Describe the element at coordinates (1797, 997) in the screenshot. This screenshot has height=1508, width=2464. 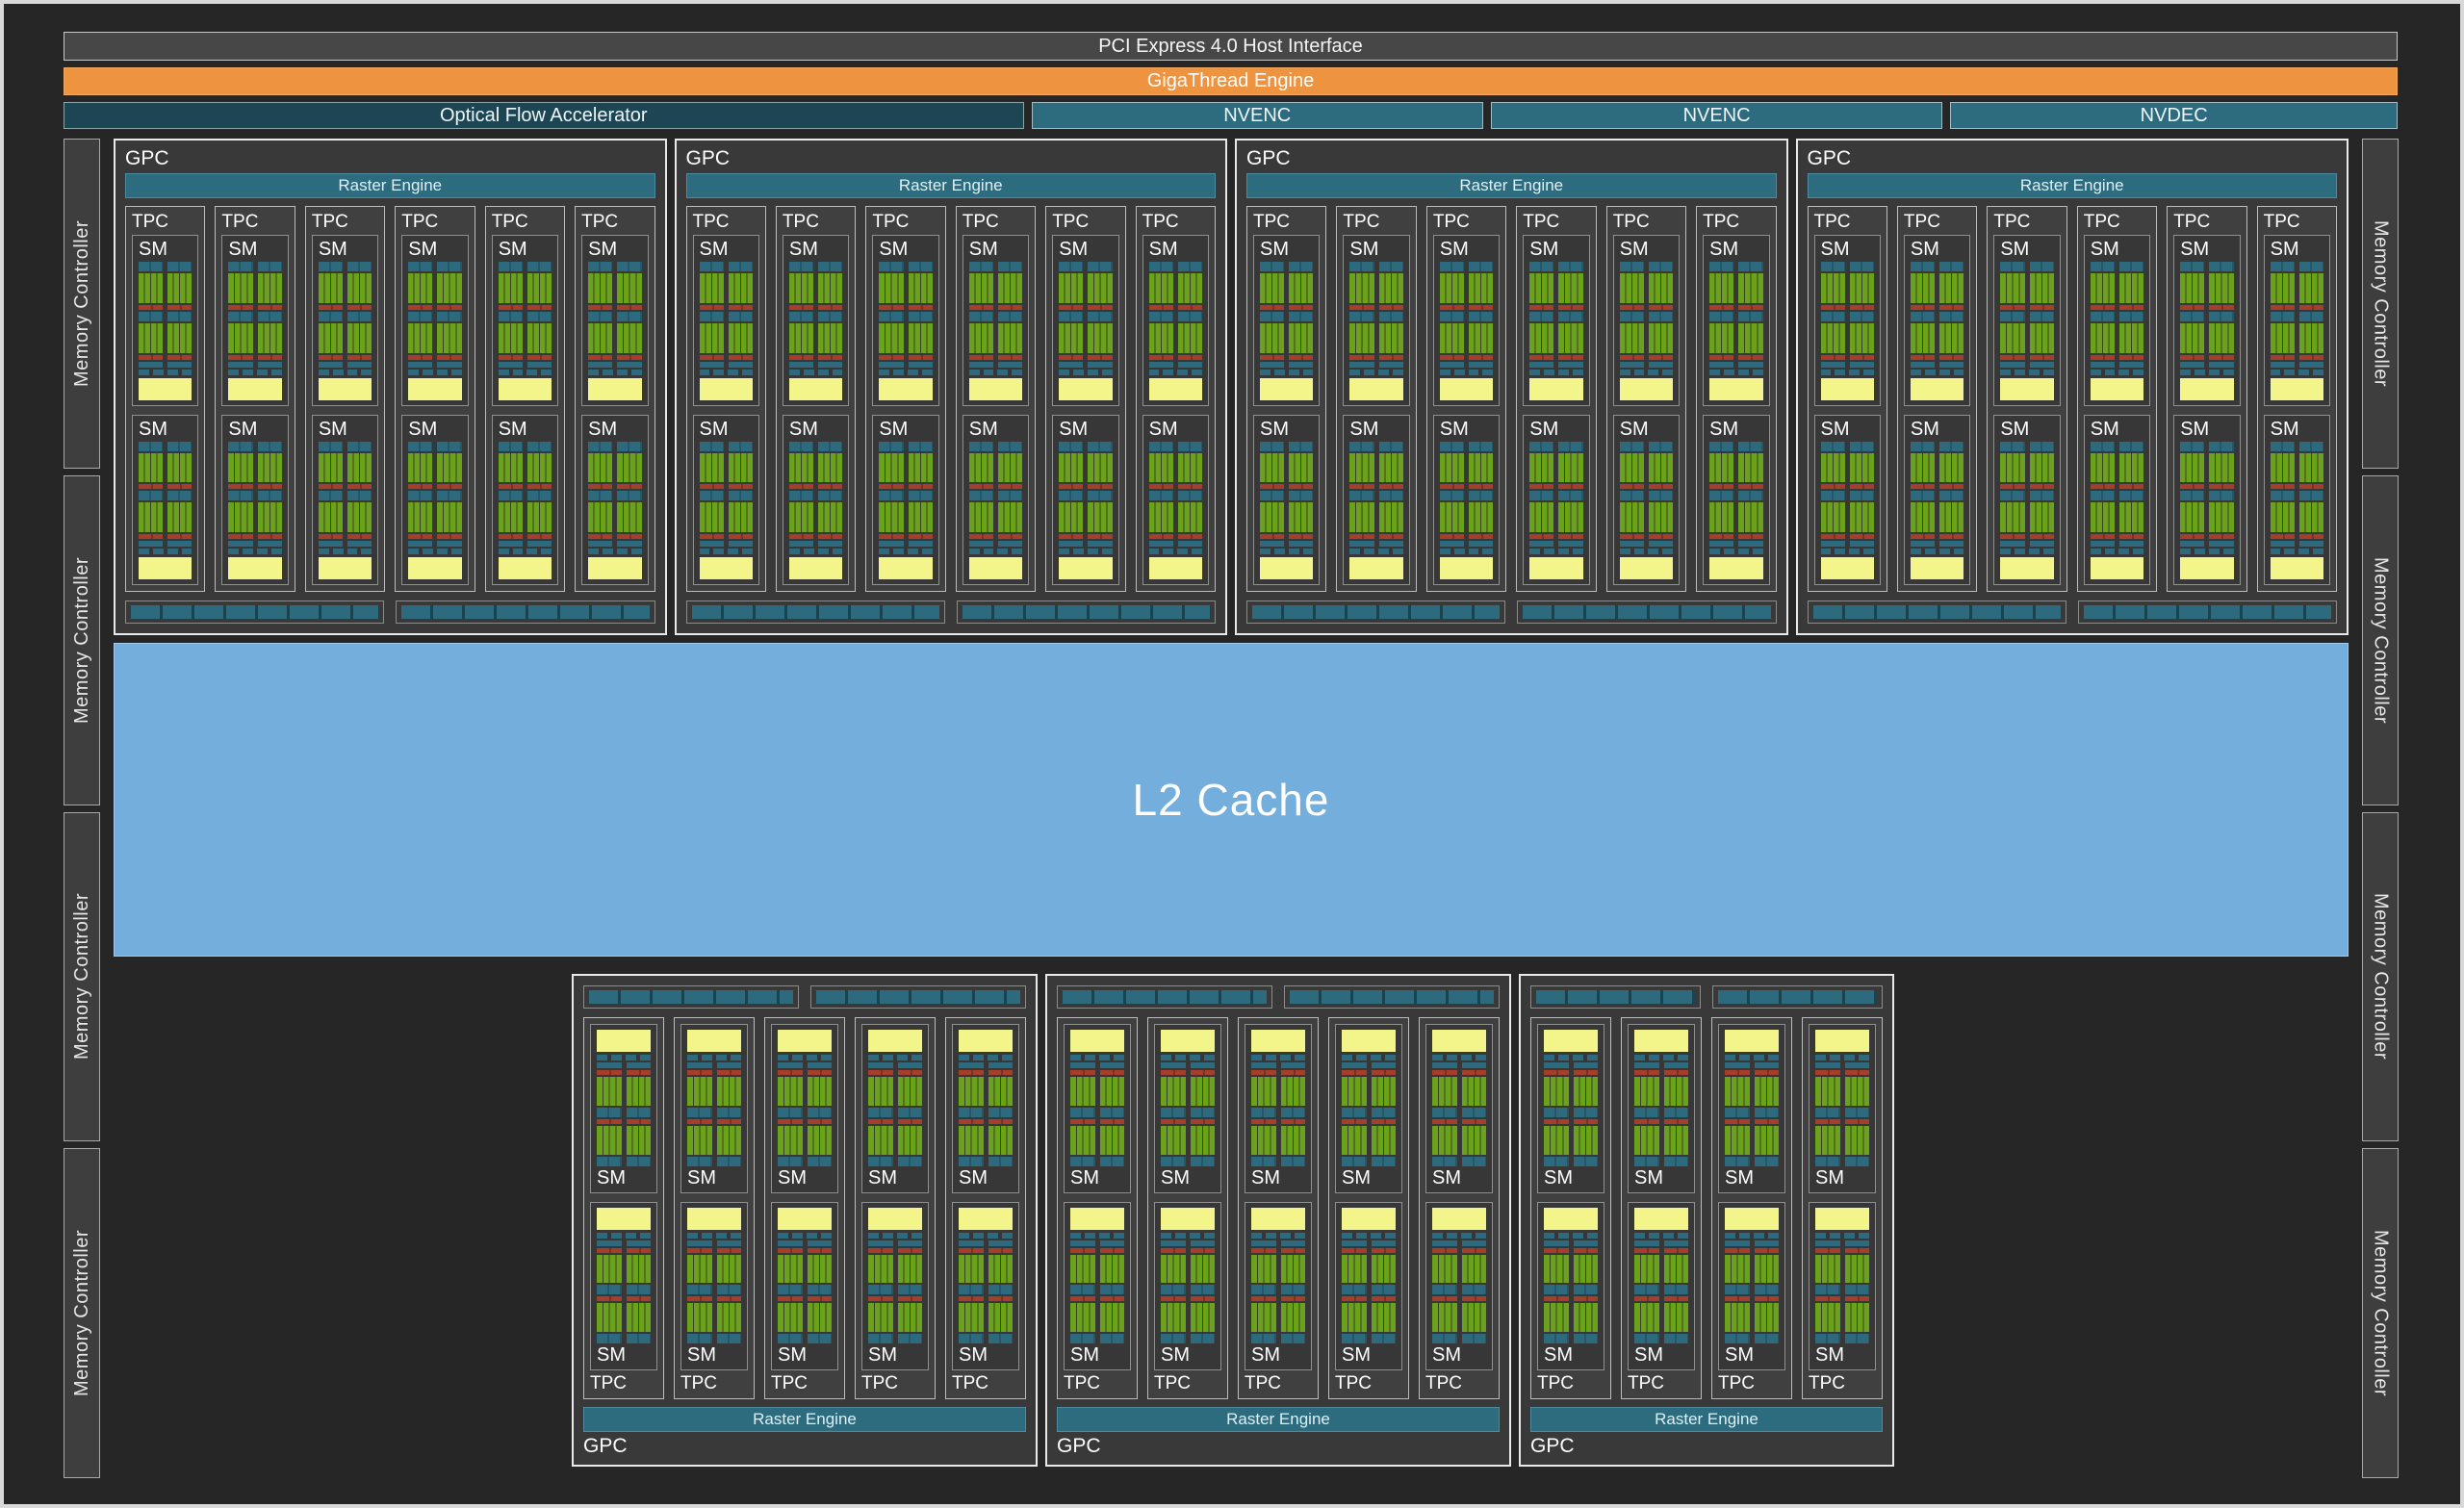
I see `rop-partition-segments` at that location.